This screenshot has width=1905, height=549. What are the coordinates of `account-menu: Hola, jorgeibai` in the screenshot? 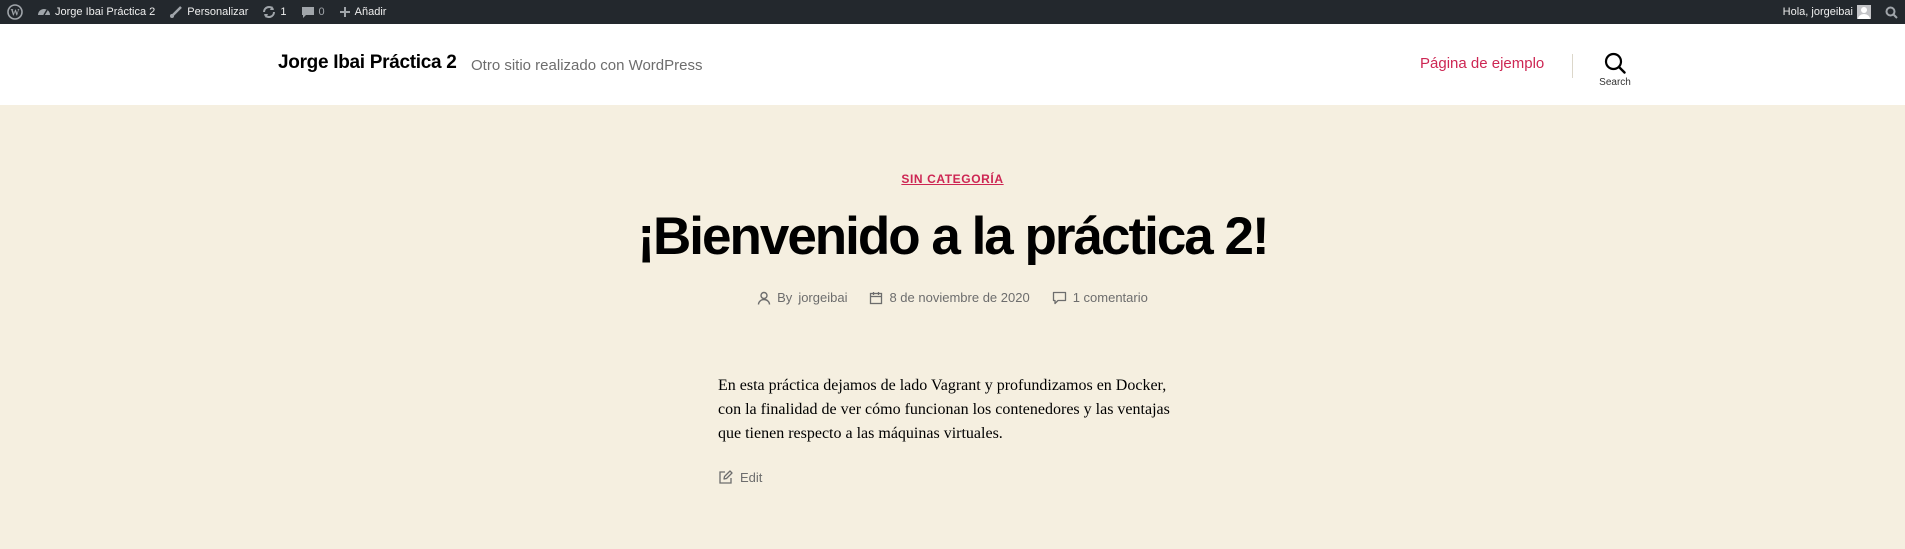 It's located at (1827, 12).